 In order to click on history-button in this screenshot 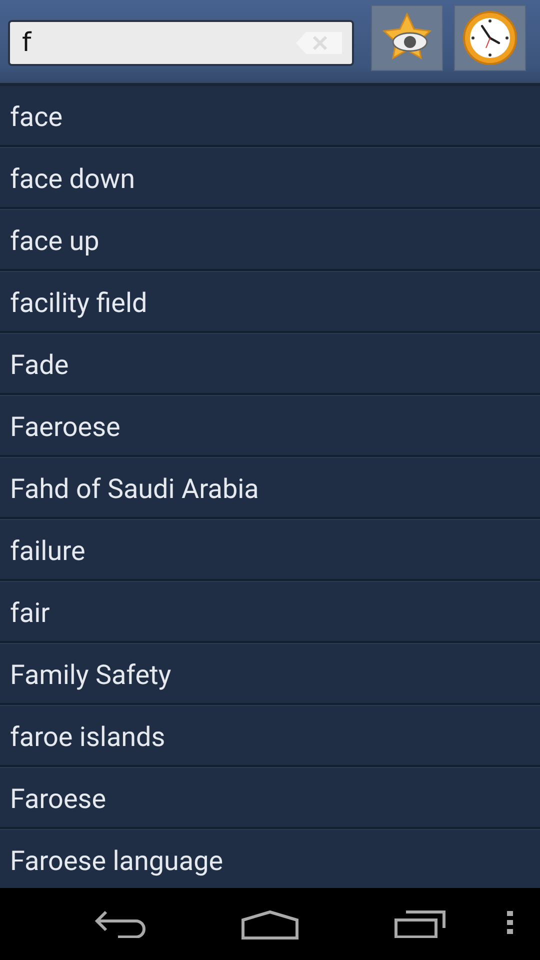, I will do `click(490, 37)`.